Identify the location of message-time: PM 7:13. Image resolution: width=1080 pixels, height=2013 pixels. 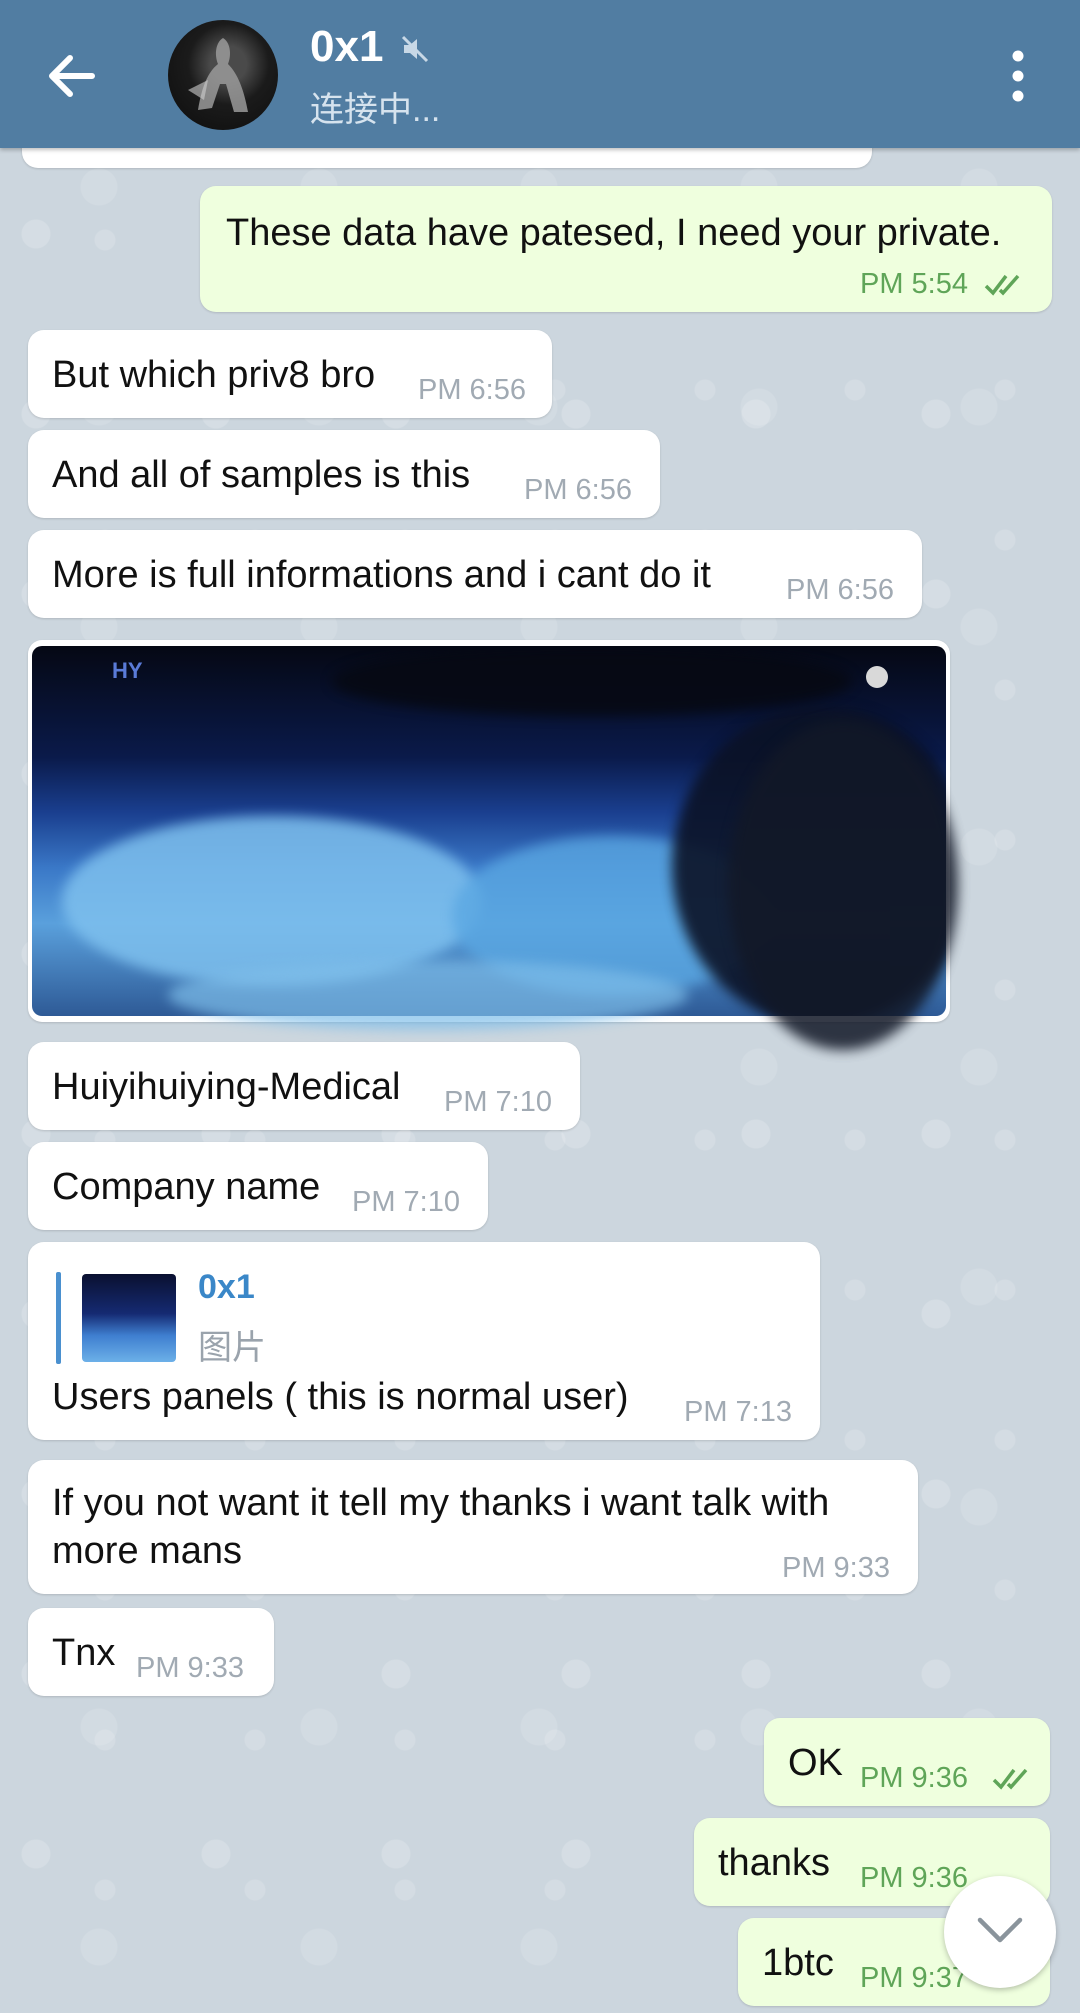
(738, 1412).